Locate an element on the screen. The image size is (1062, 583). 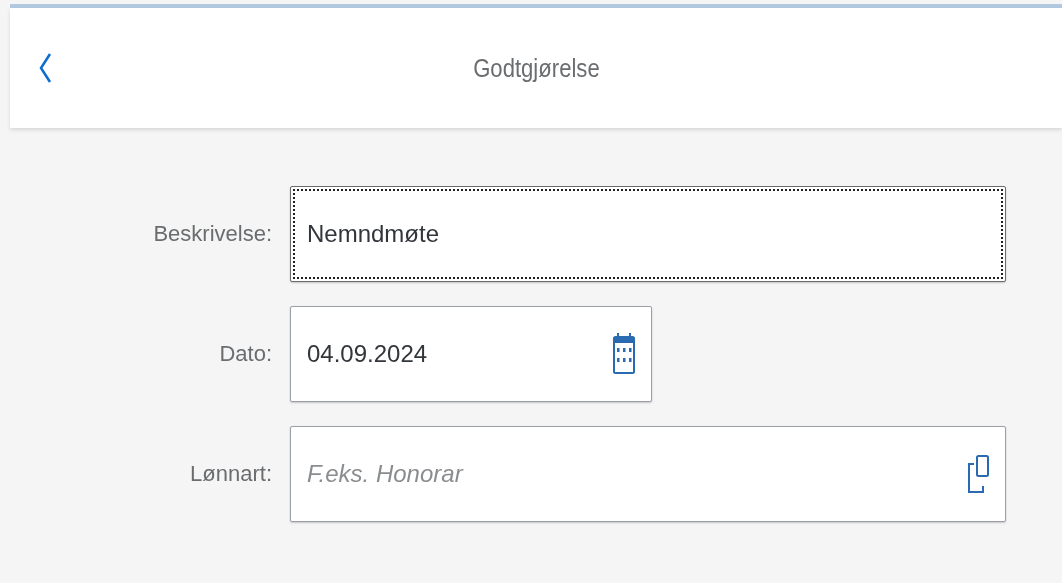
page-title: Godtgjørelse is located at coordinates (536, 68).